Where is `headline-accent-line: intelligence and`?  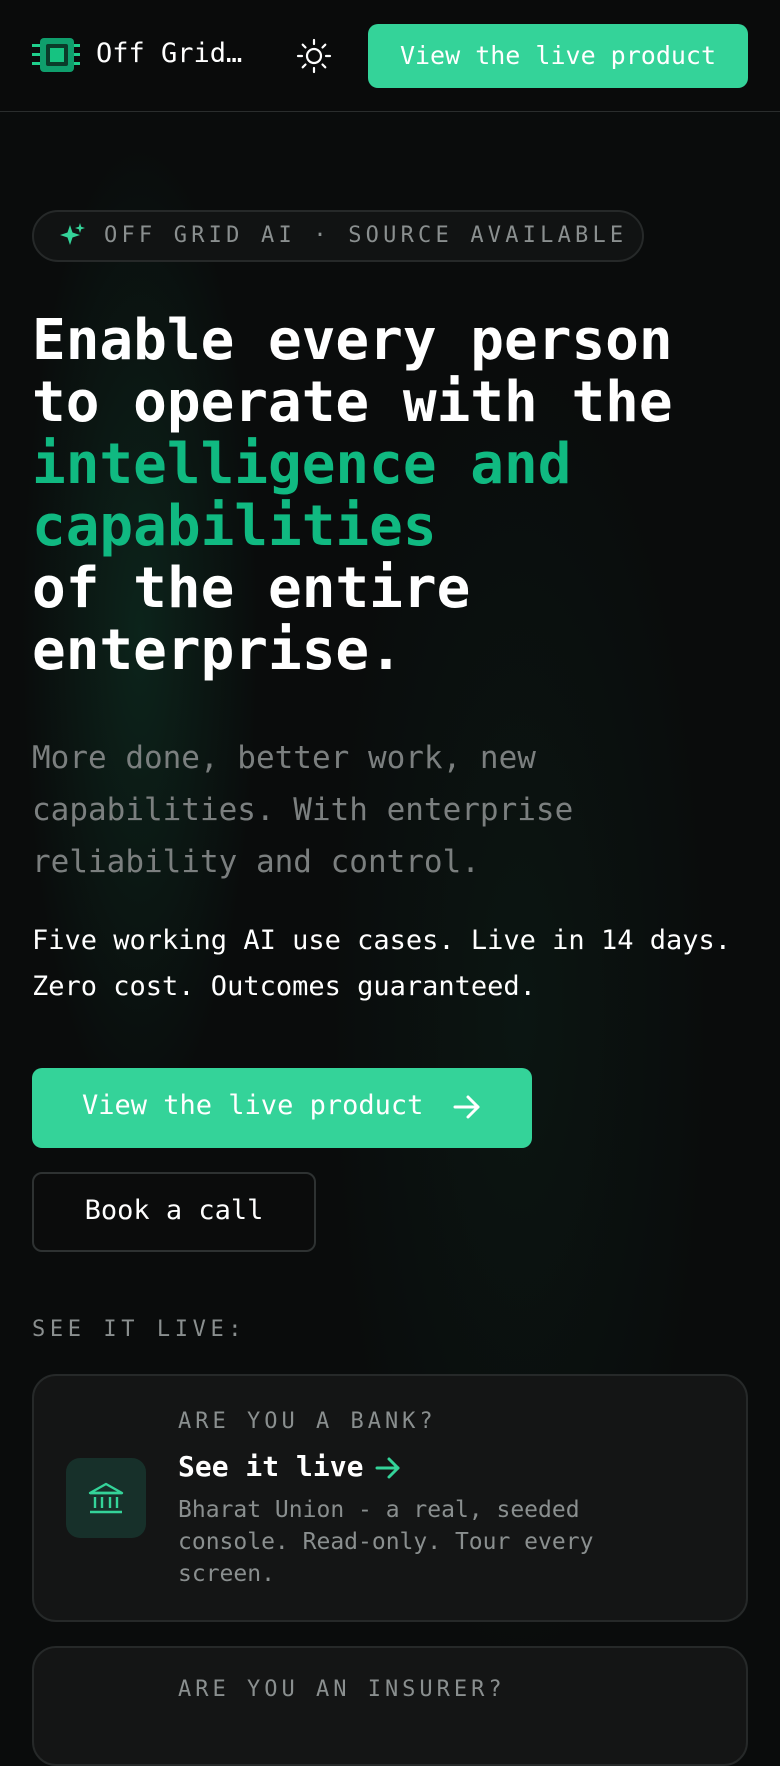
headline-accent-line: intelligence and is located at coordinates (302, 464).